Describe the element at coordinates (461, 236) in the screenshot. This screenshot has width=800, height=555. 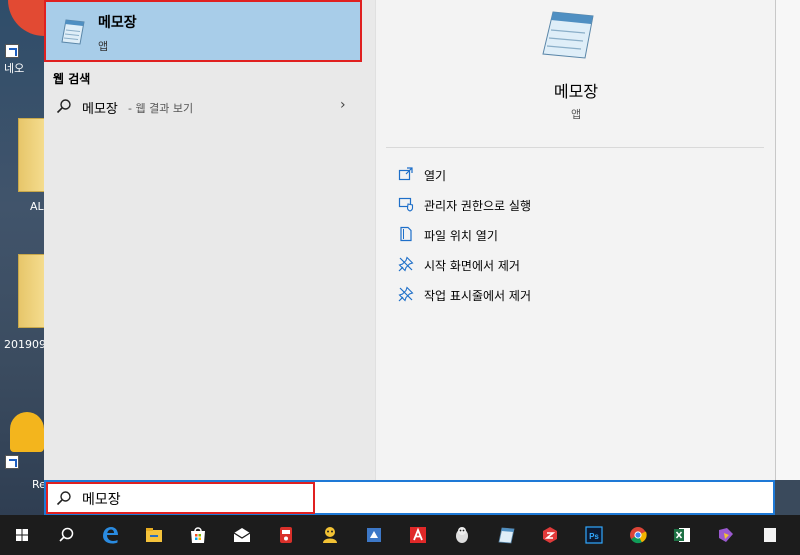
I see `action-label: 파일 위치 열기` at that location.